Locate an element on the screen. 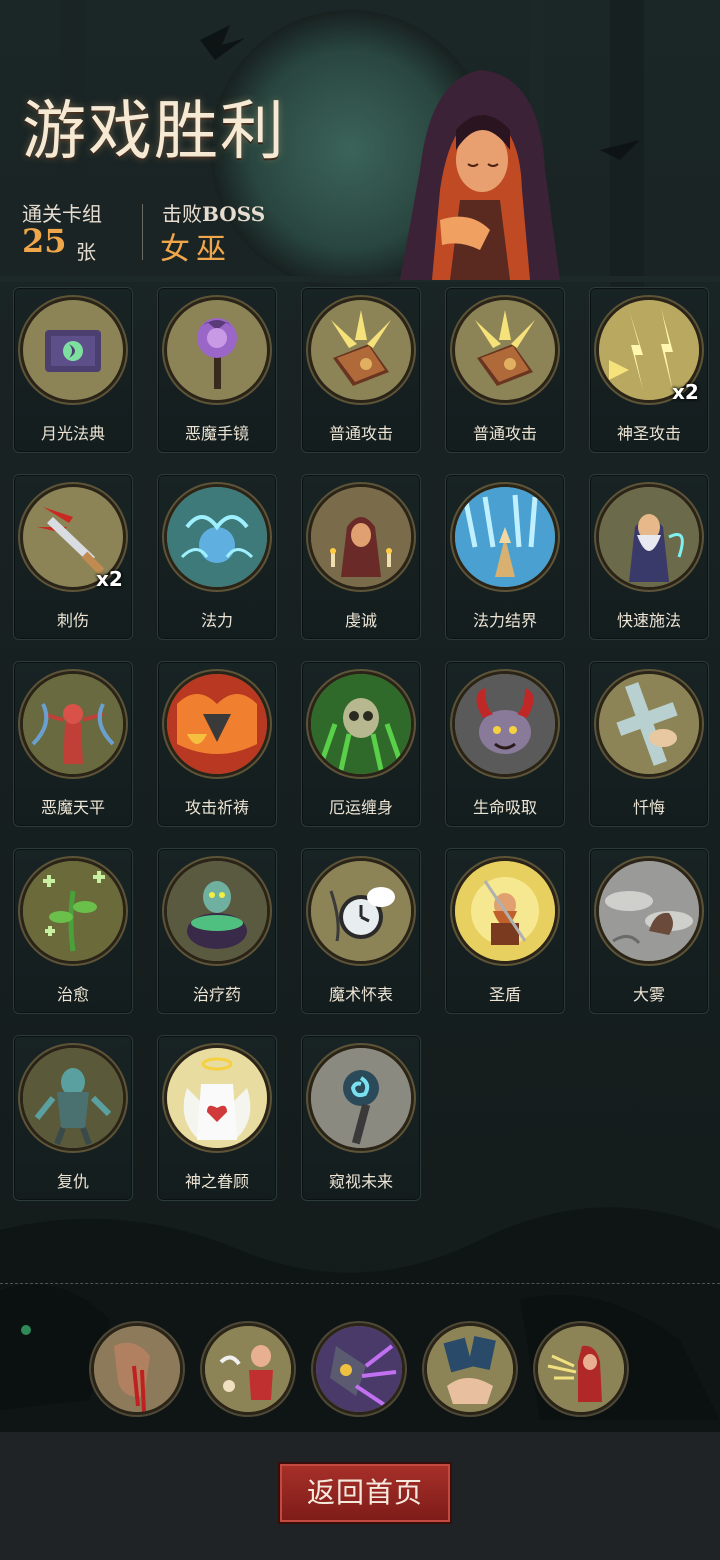  red-hood-mage-icon is located at coordinates (581, 1369).